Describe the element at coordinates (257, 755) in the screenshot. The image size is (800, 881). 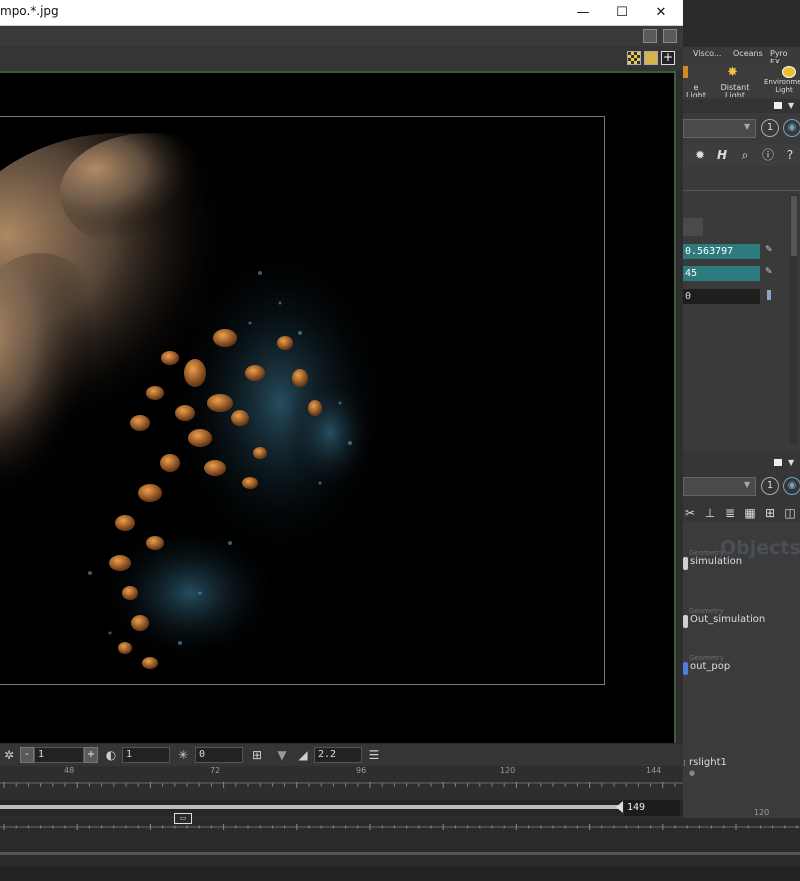
I see `lut-icon: ⊞` at that location.